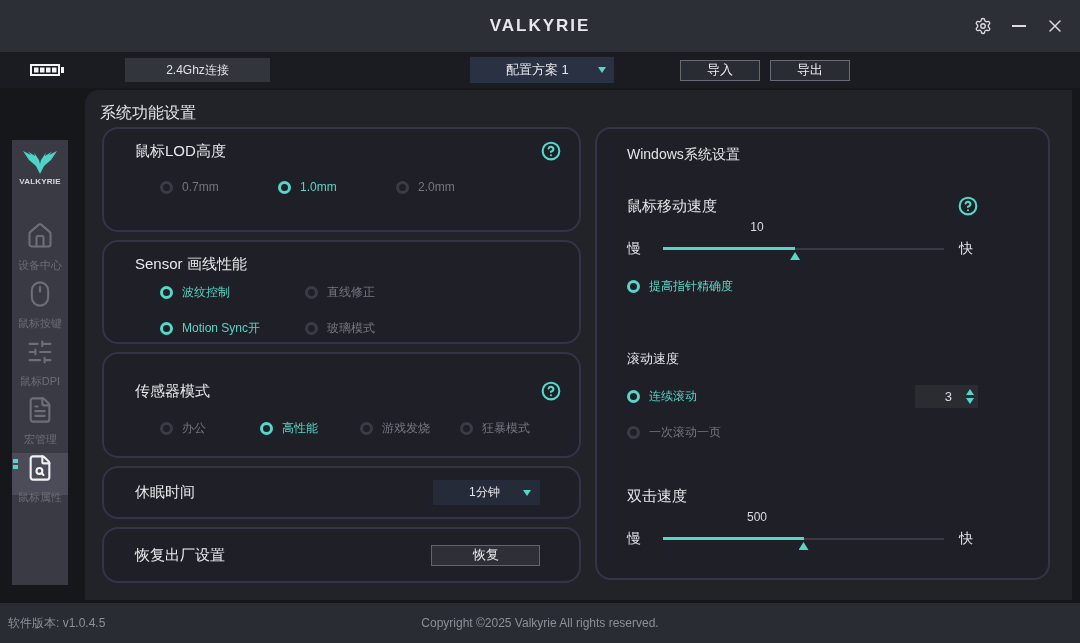 Image resolution: width=1080 pixels, height=643 pixels. Describe the element at coordinates (40, 352) in the screenshot. I see `sliders-icon` at that location.